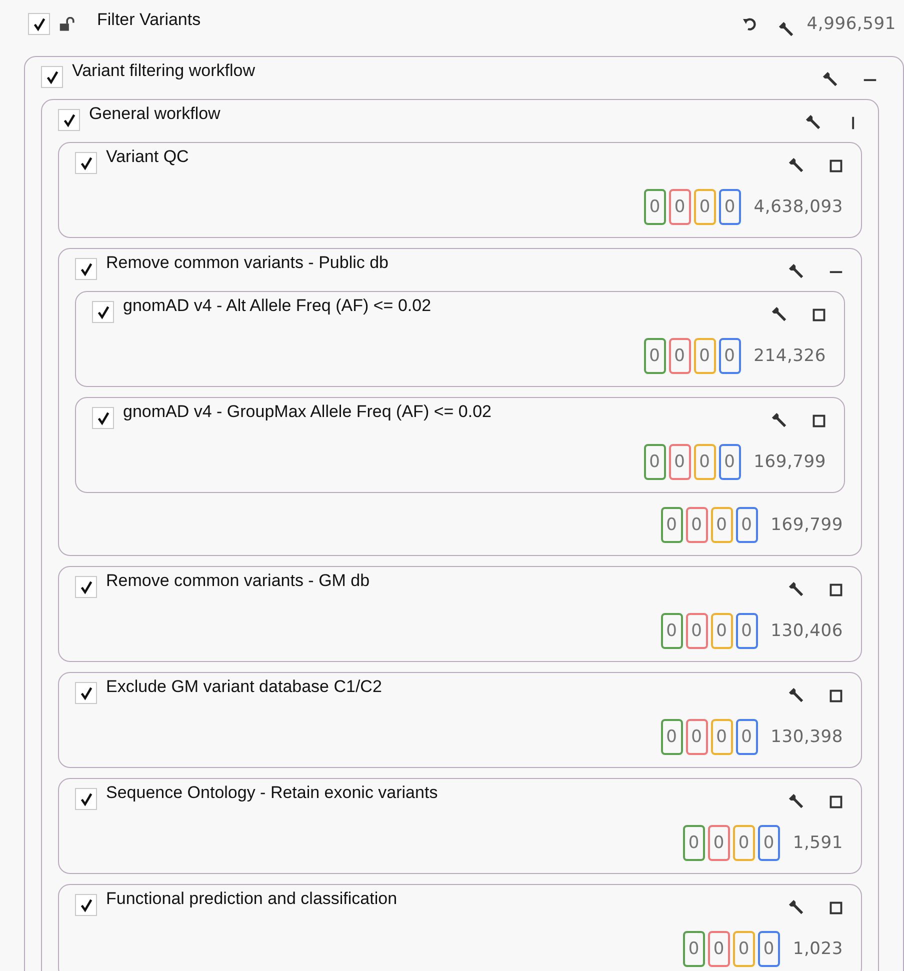  What do you see at coordinates (238, 581) in the screenshot?
I see `filter-title: Remove common variants - GM db` at bounding box center [238, 581].